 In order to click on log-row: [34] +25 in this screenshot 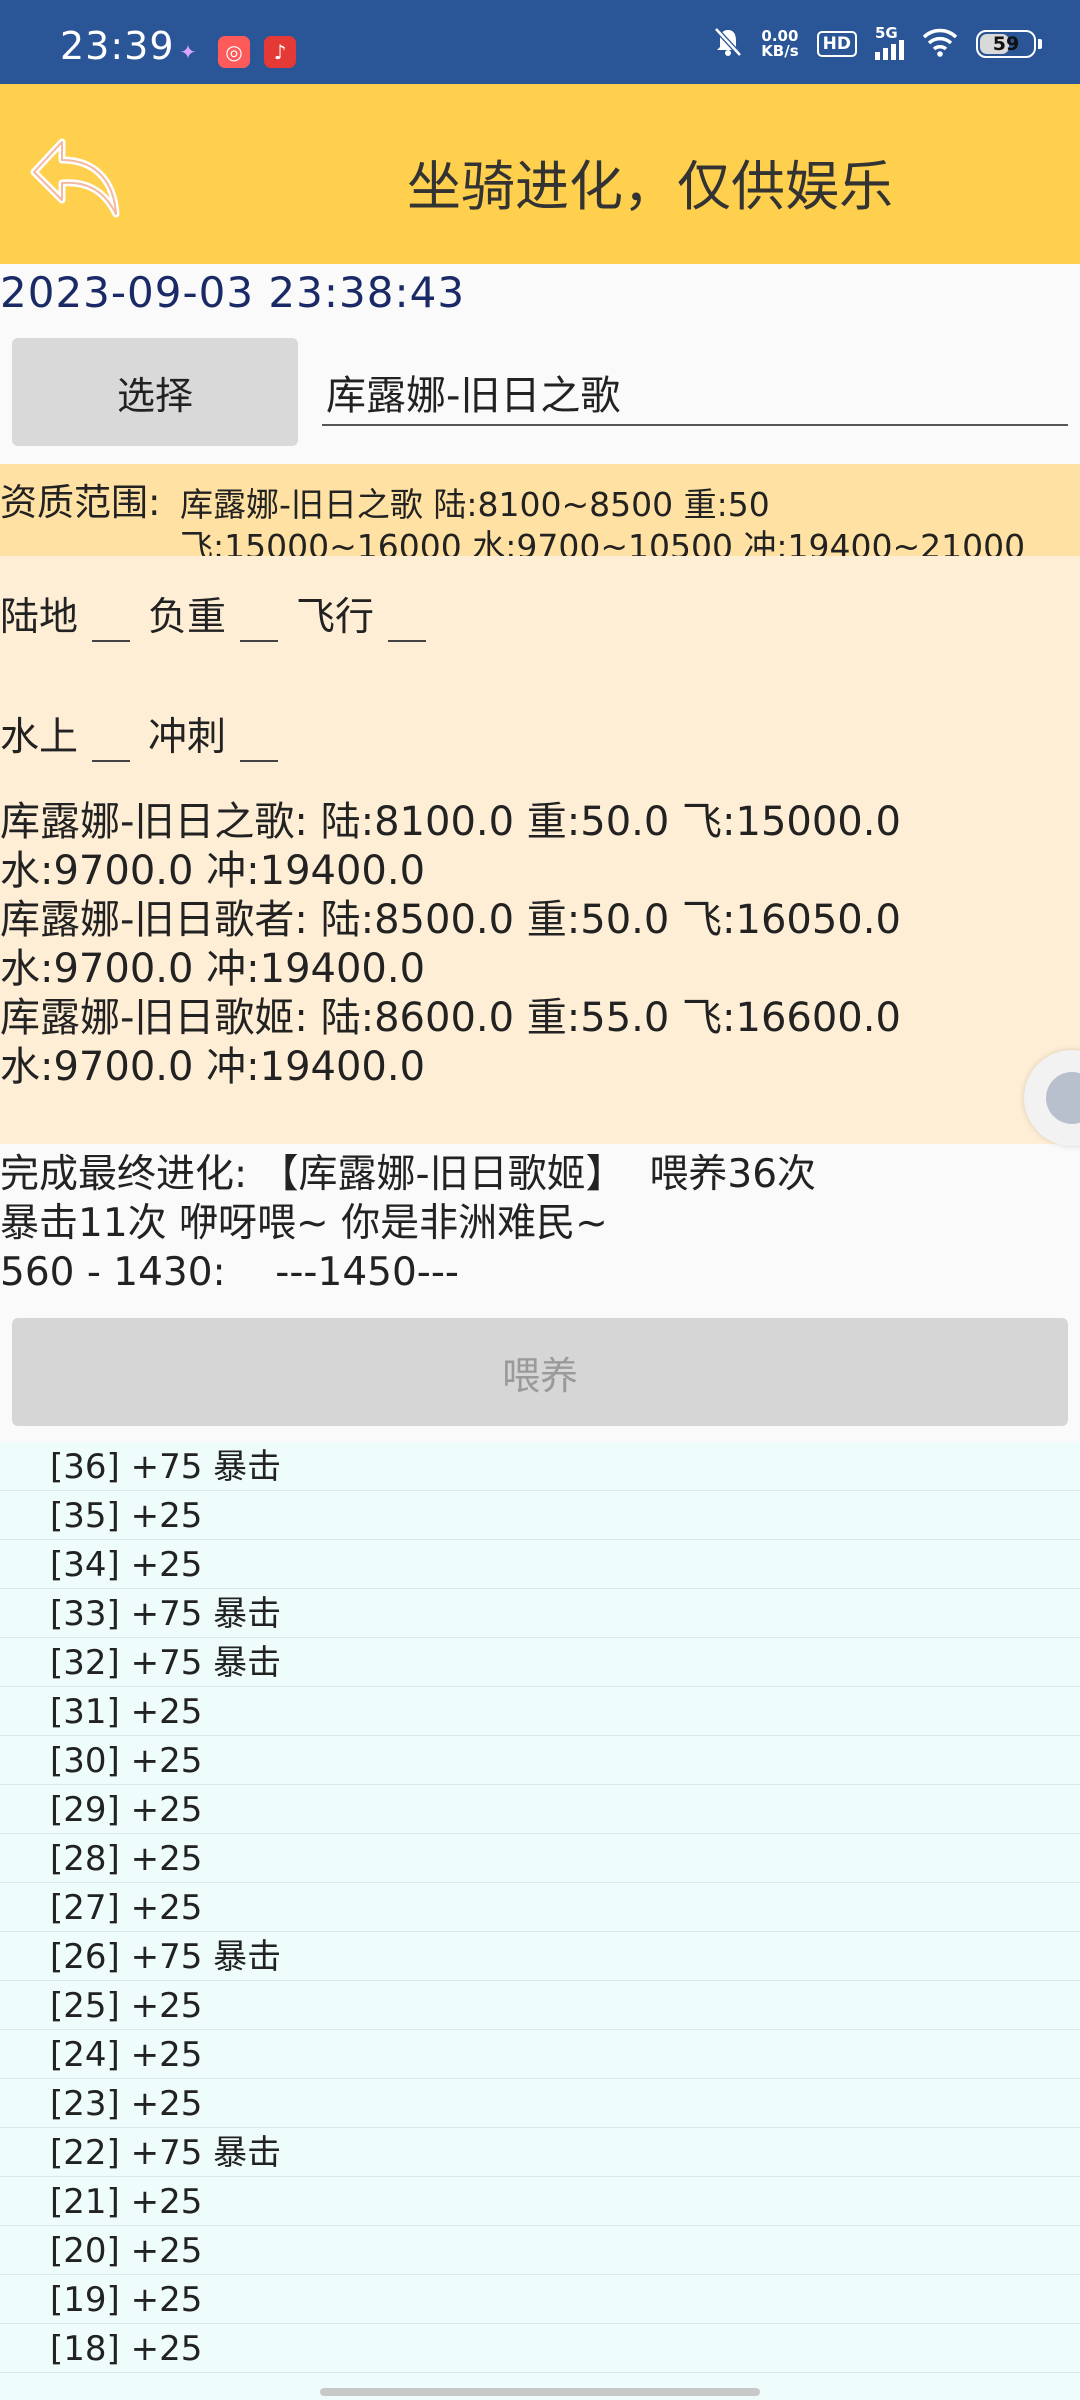, I will do `click(540, 1564)`.